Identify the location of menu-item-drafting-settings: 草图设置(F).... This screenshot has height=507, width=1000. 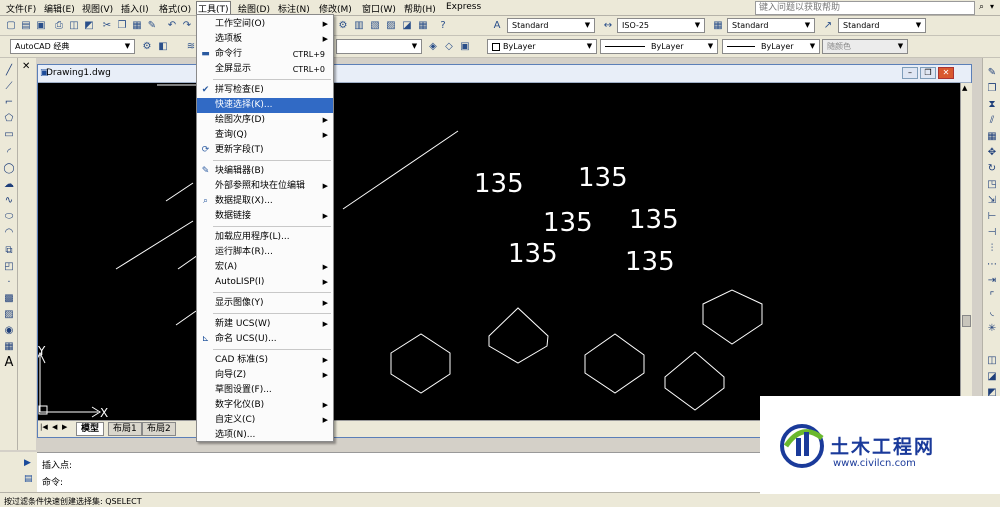
(265, 390).